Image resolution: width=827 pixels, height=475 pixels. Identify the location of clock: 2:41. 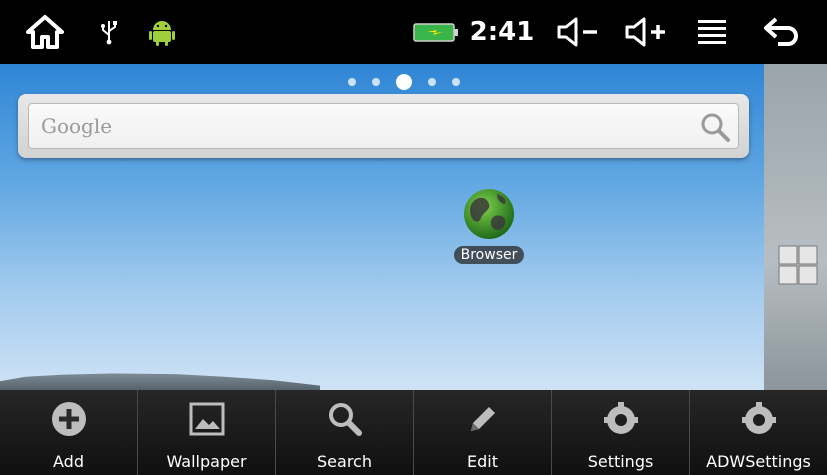
(502, 32).